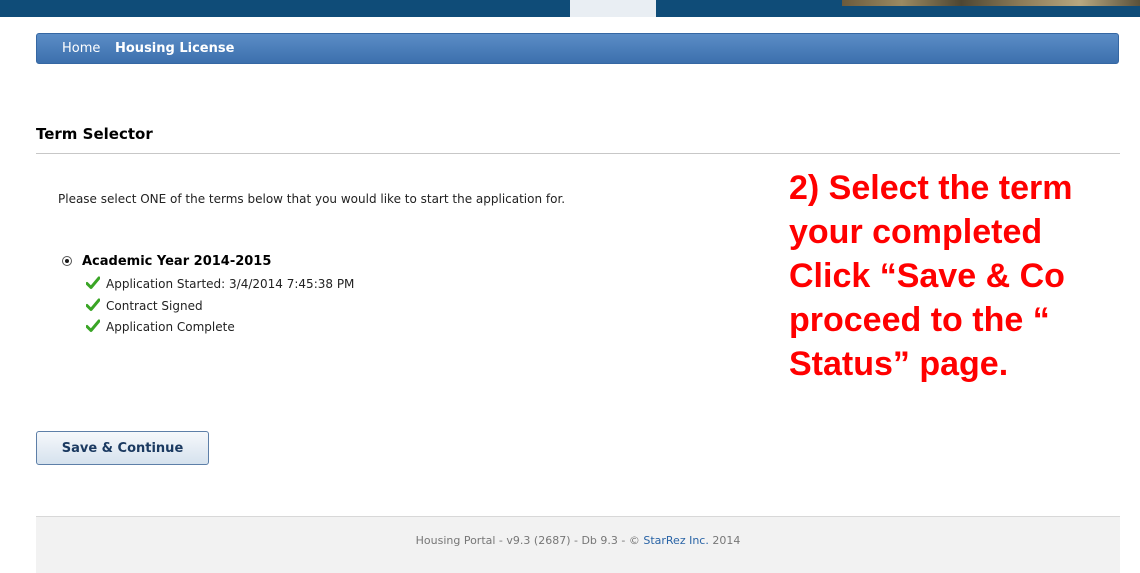  What do you see at coordinates (174, 48) in the screenshot?
I see `nav-housing-license-link: Housing License` at bounding box center [174, 48].